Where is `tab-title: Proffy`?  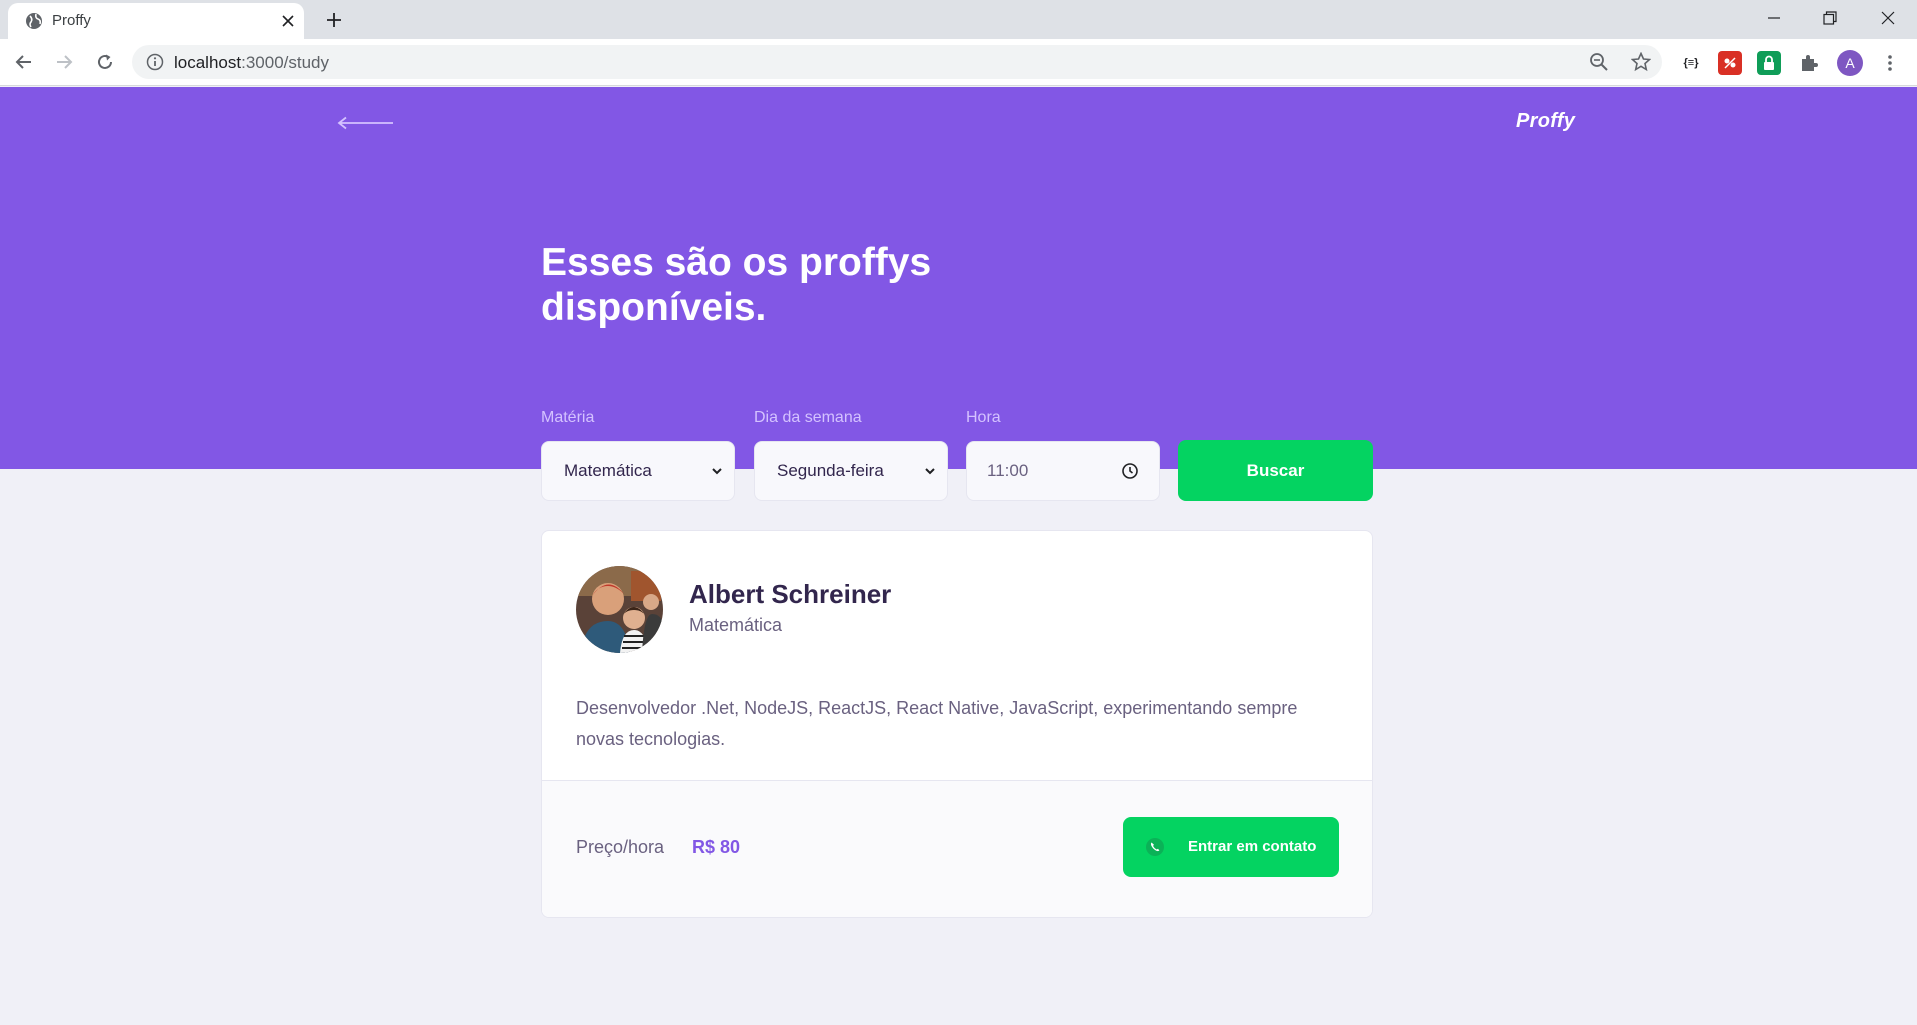 tab-title: Proffy is located at coordinates (71, 20).